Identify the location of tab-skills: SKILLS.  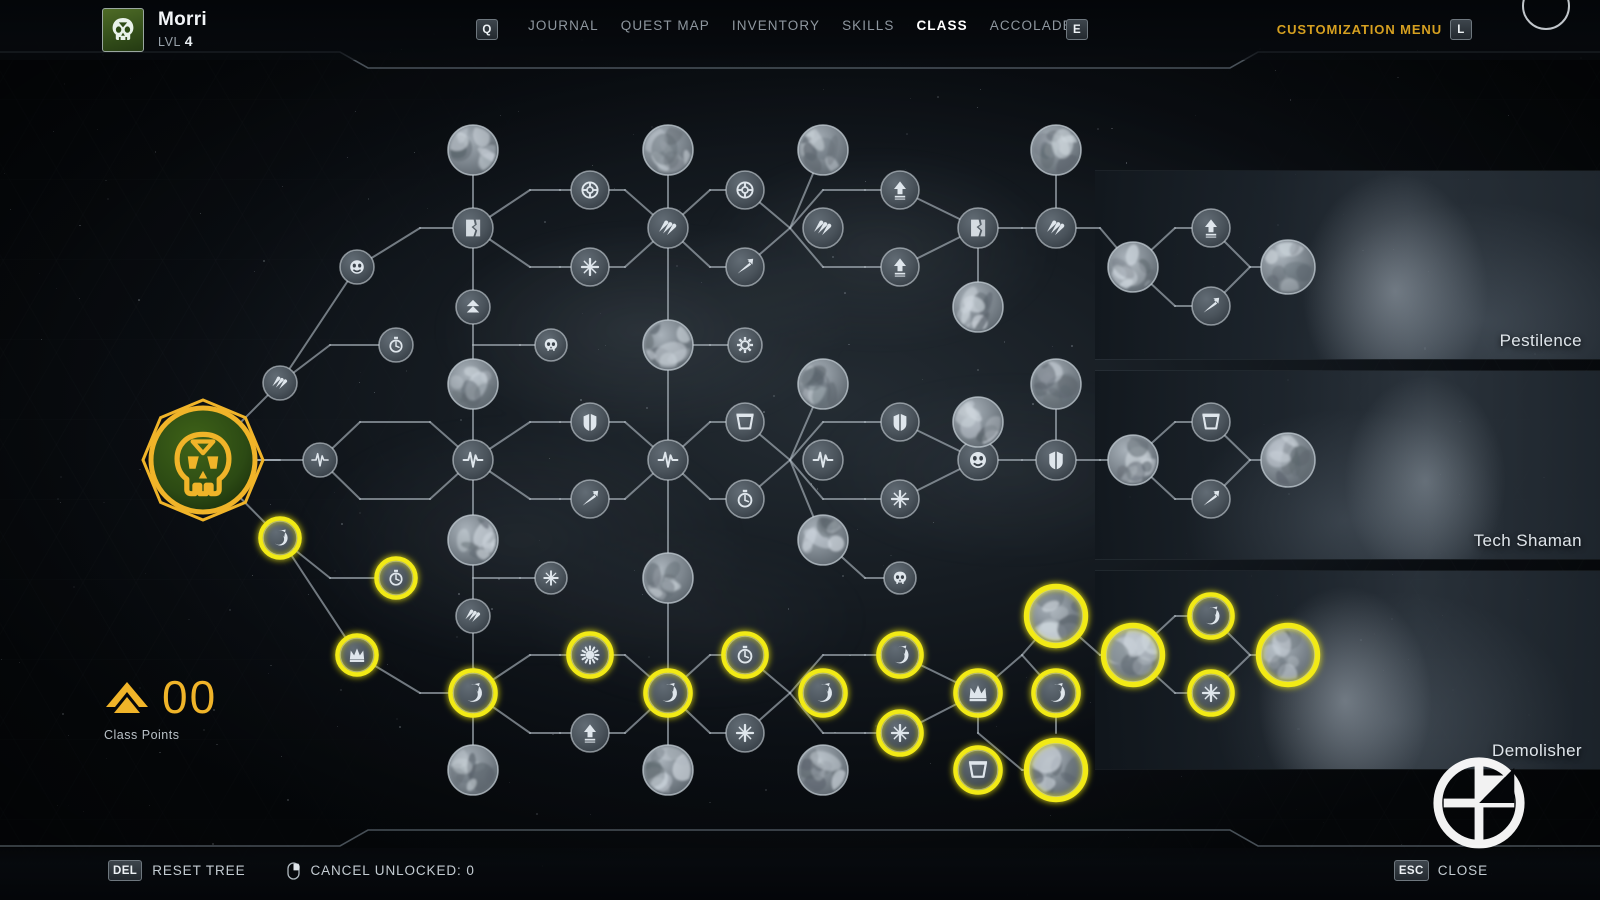
(868, 25).